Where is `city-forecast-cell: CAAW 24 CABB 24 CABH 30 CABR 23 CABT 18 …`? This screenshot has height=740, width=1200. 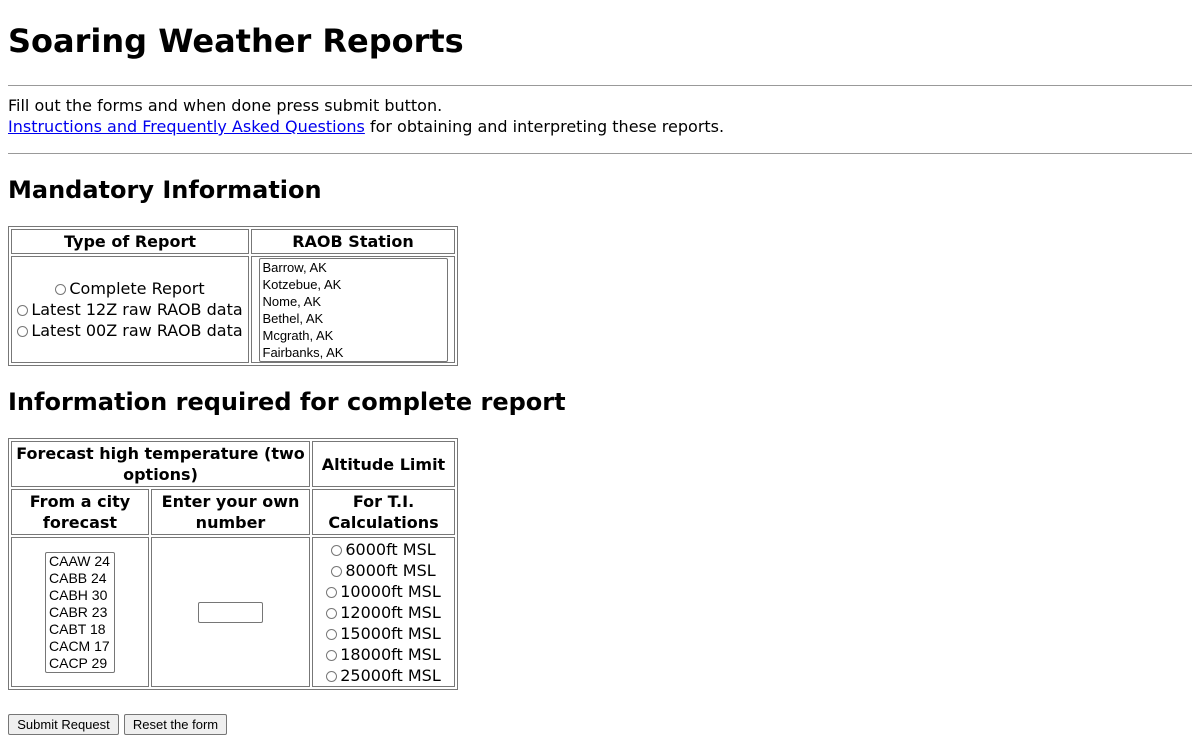
city-forecast-cell: CAAW 24 CABB 24 CABH 30 CABR 23 CABT 18 … is located at coordinates (80, 612).